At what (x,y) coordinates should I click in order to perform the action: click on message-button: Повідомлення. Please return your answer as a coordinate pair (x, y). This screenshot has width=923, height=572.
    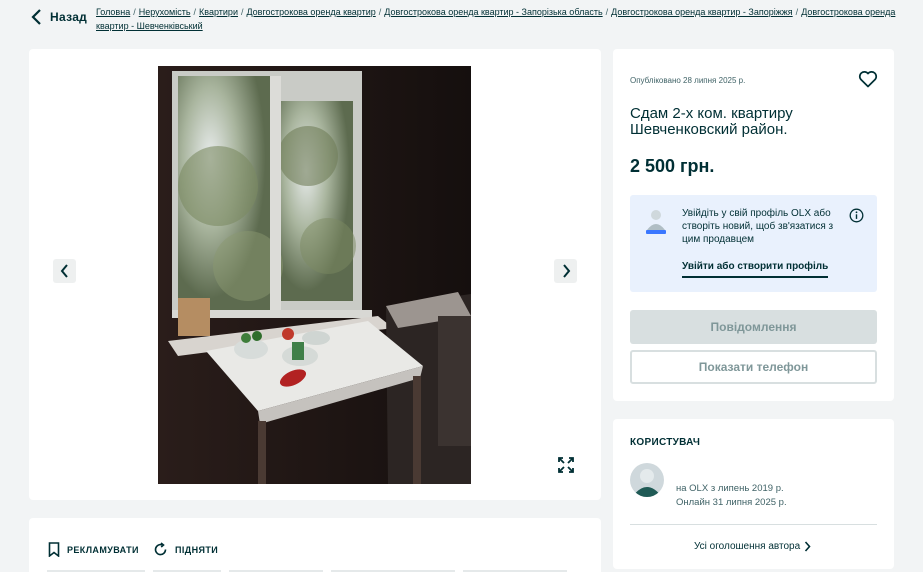
    Looking at the image, I should click on (753, 327).